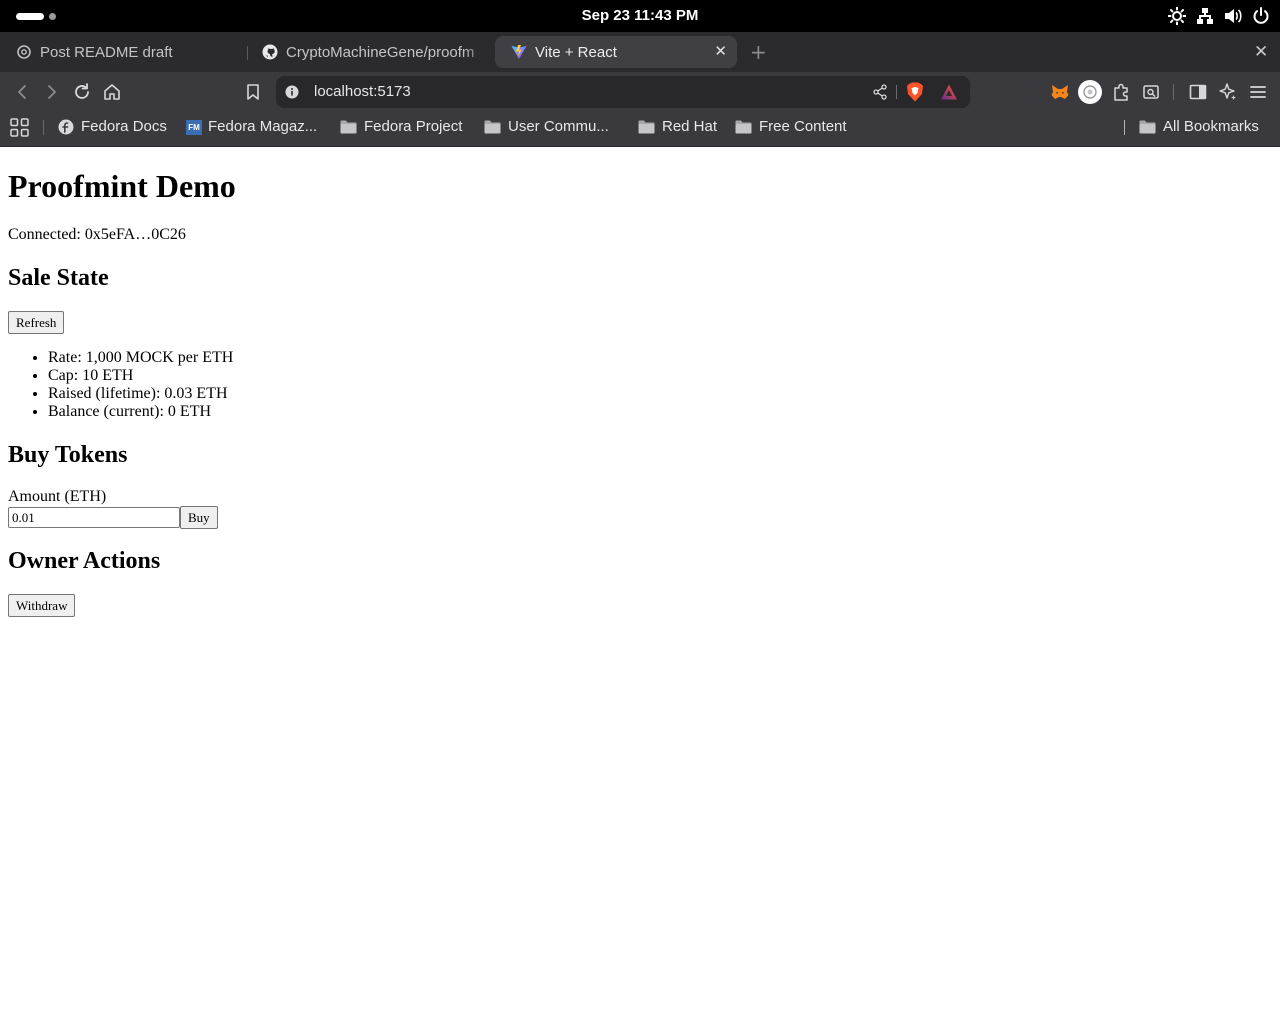 This screenshot has height=1024, width=1280. What do you see at coordinates (1151, 92) in the screenshot?
I see `reading-list-icon` at bounding box center [1151, 92].